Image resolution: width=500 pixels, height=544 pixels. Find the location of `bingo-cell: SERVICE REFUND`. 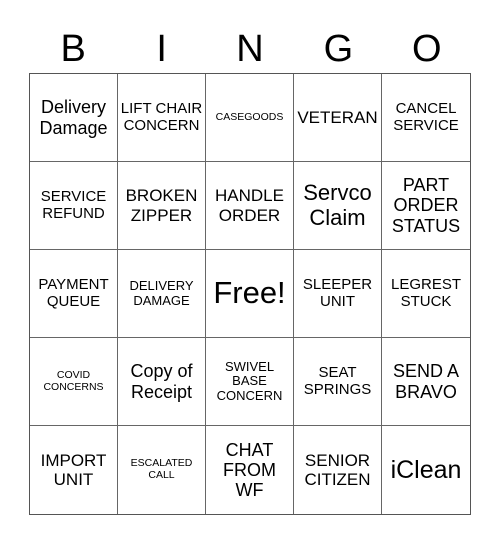

bingo-cell: SERVICE REFUND is located at coordinates (74, 206).